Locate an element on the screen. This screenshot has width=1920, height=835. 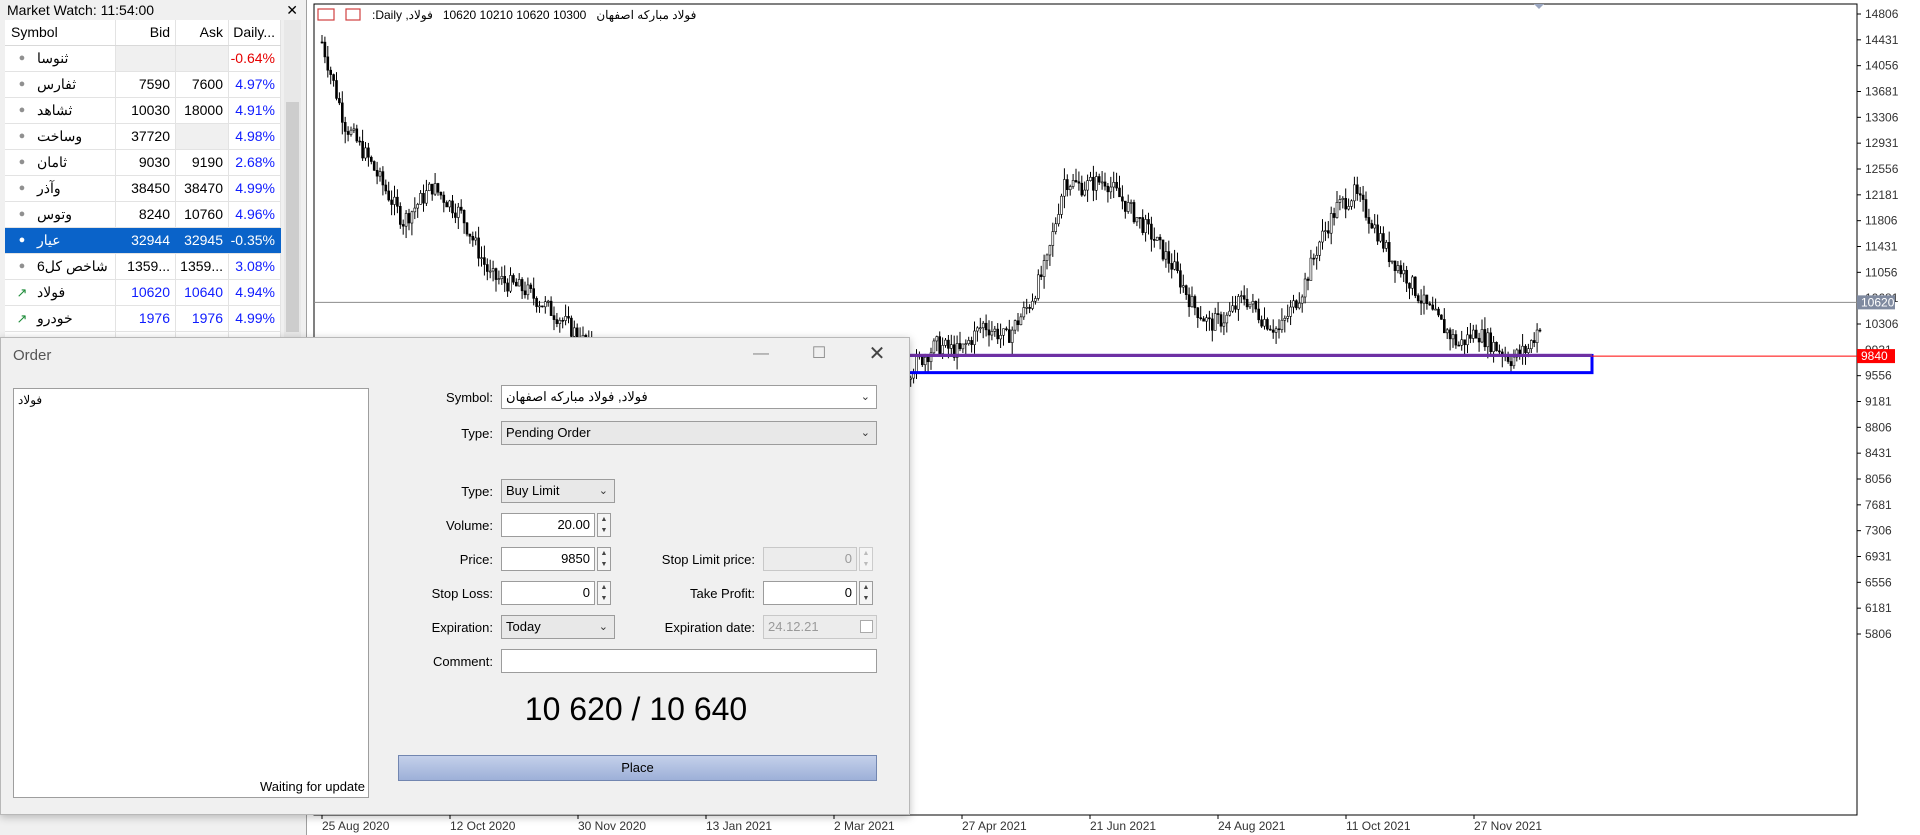
table-row: ● شاخص کل6 1359... 1359... 3.08% is located at coordinates (143, 267).